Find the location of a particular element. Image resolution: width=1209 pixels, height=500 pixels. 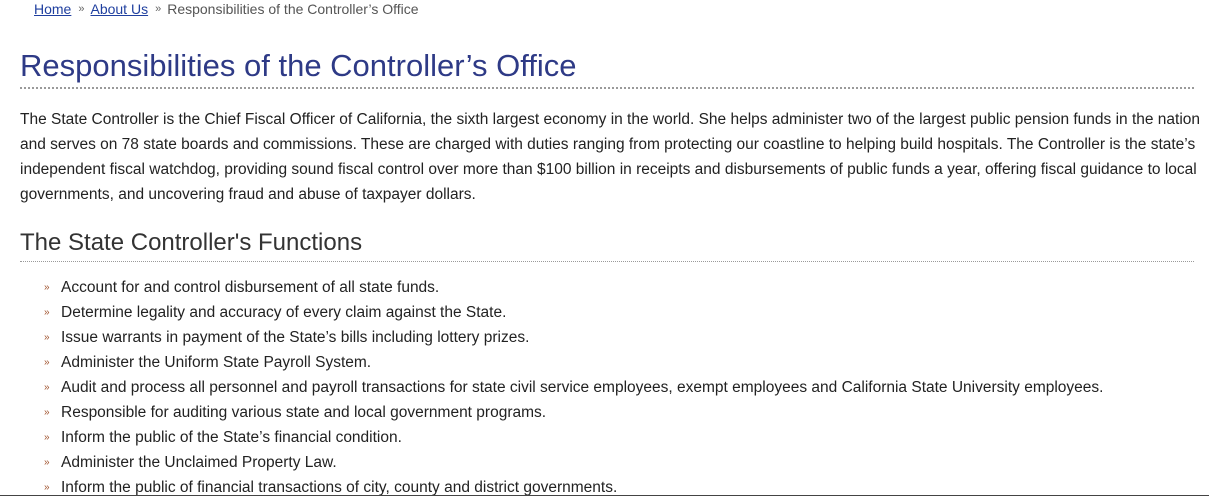

breadcrumb-about-us-link: About Us is located at coordinates (119, 9).